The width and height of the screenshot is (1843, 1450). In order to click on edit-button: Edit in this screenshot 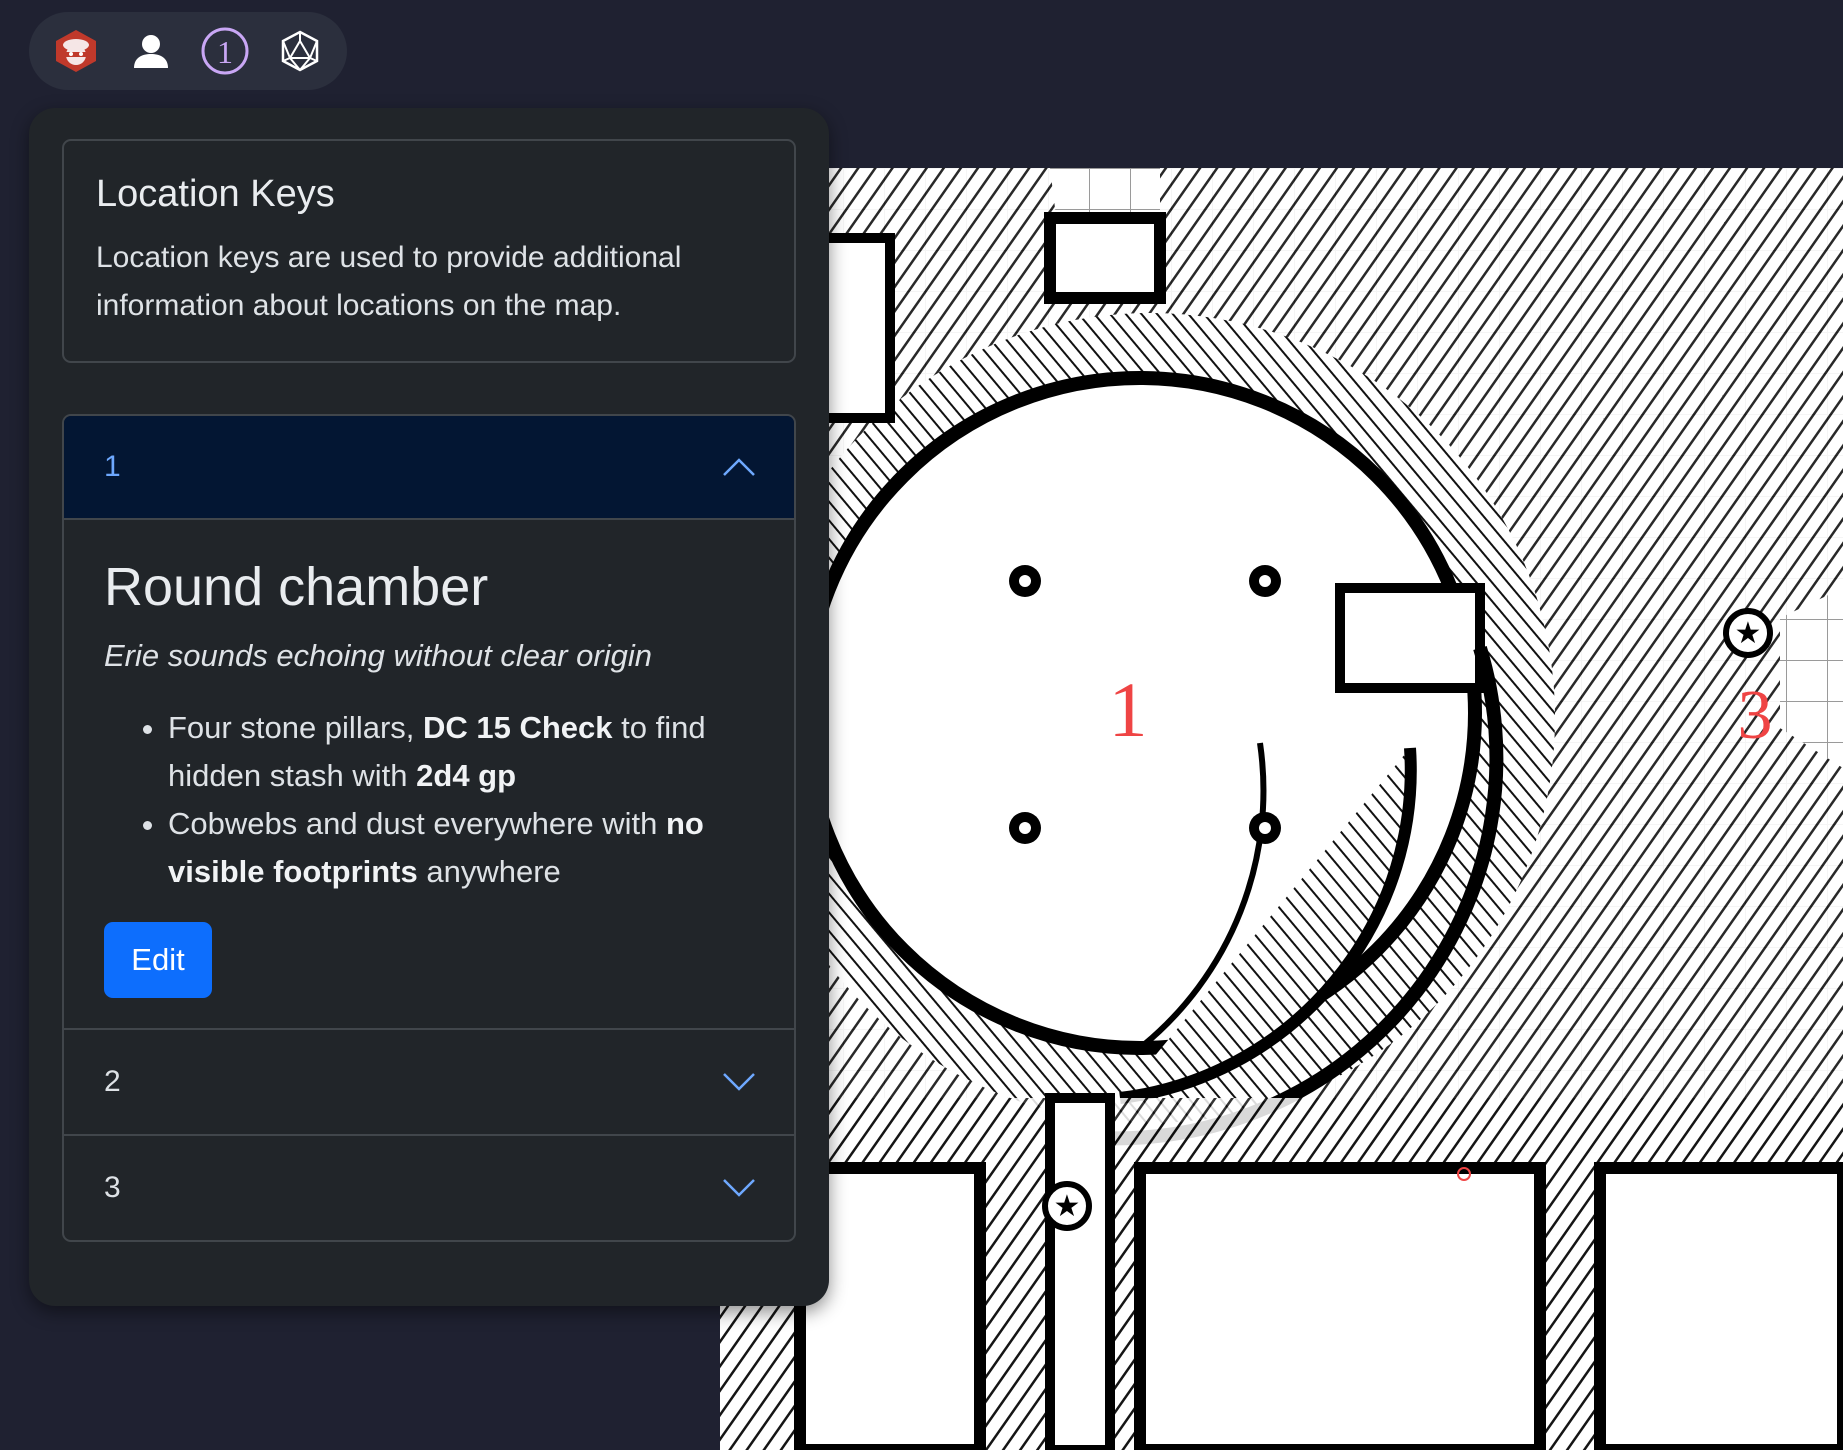, I will do `click(158, 960)`.